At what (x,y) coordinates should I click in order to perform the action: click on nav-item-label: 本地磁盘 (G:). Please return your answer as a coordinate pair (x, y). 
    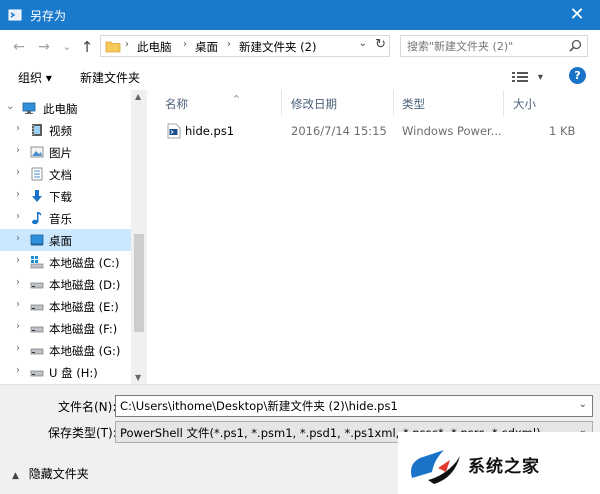
    Looking at the image, I should click on (85, 351).